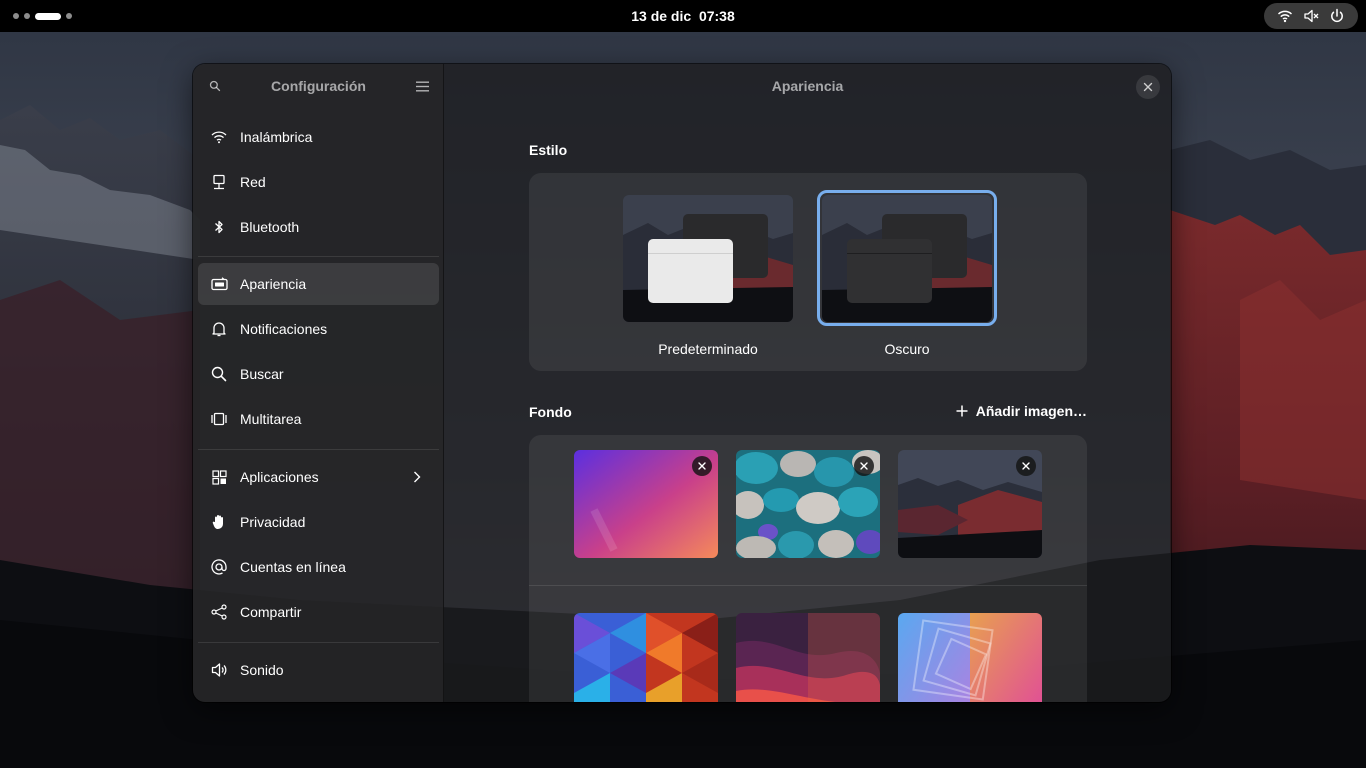 This screenshot has height=768, width=1366. Describe the element at coordinates (550, 412) in the screenshot. I see `background-heading: Fondo` at that location.